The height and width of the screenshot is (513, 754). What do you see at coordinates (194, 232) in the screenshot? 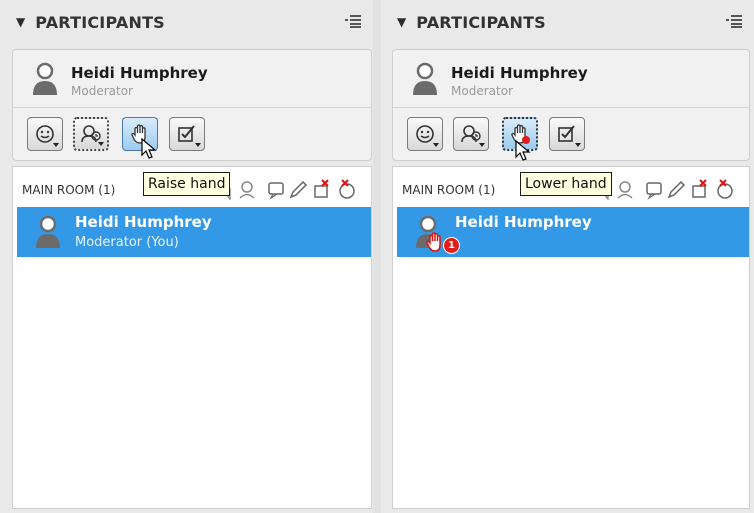
I see `participant-row: Heidi Humphrey Moderator (You)` at bounding box center [194, 232].